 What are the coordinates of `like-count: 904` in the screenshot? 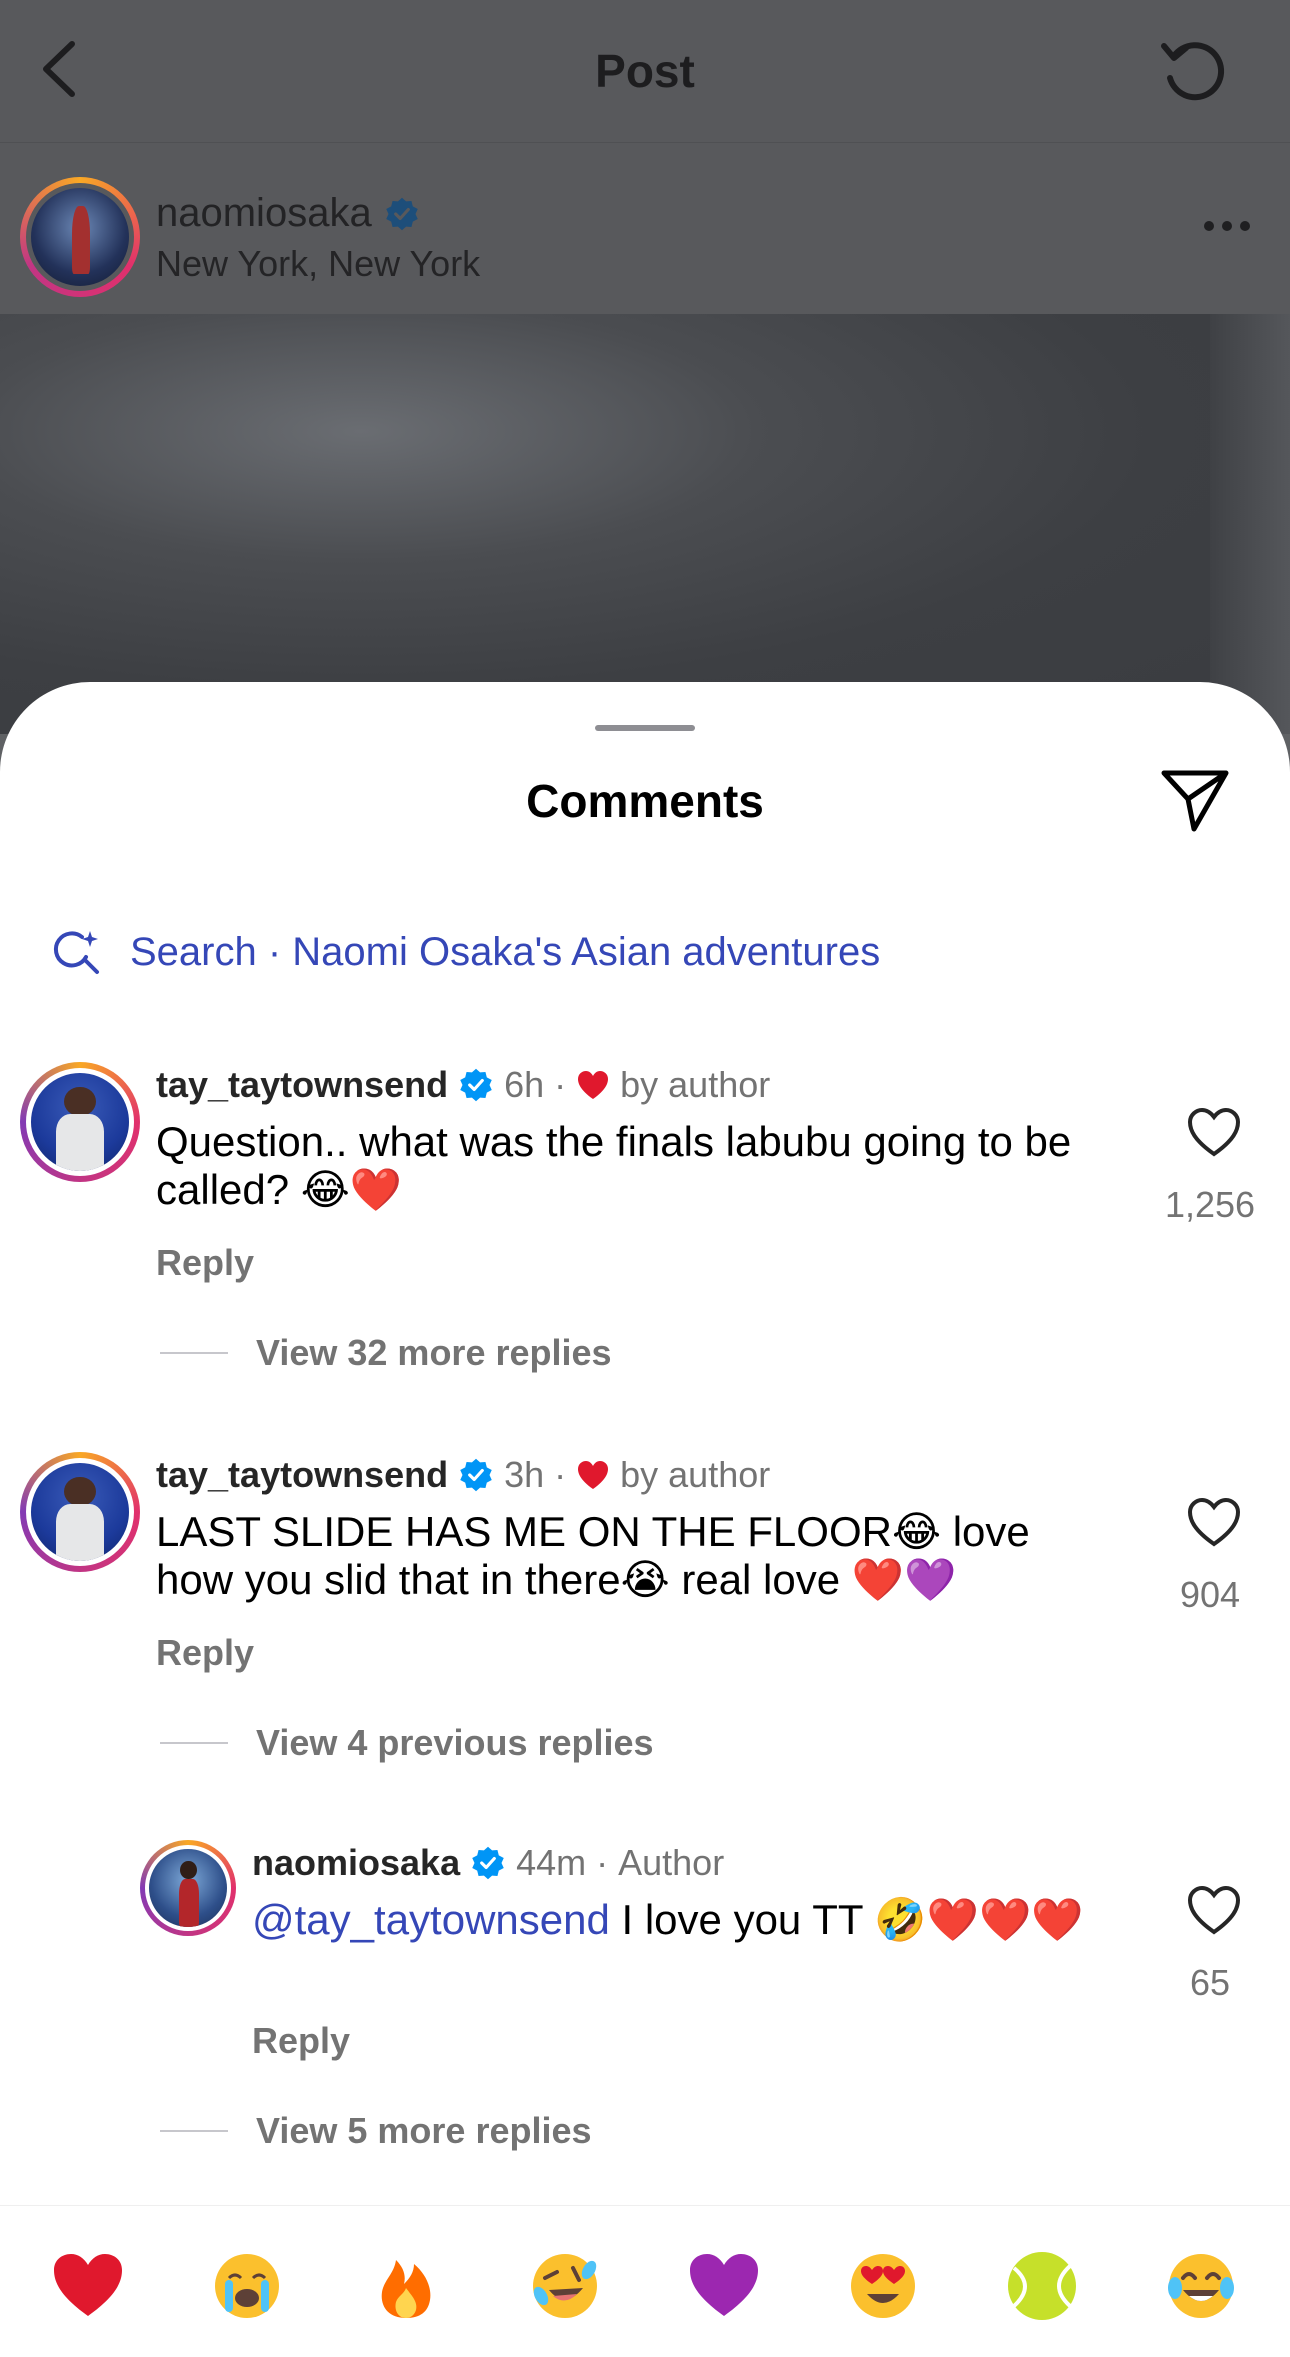 It's located at (1210, 1594).